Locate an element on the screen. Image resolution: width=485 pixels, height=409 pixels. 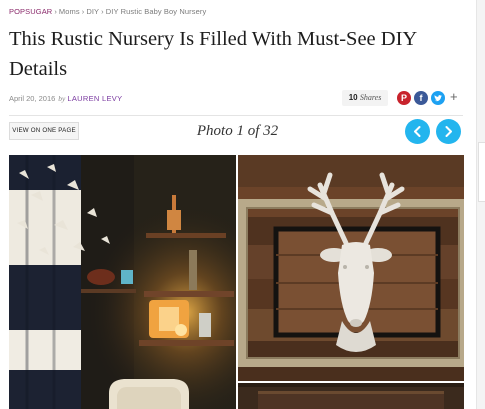
breadcrumb-item-current: DIY Rustic Baby Boy Nursery is located at coordinates (156, 11).